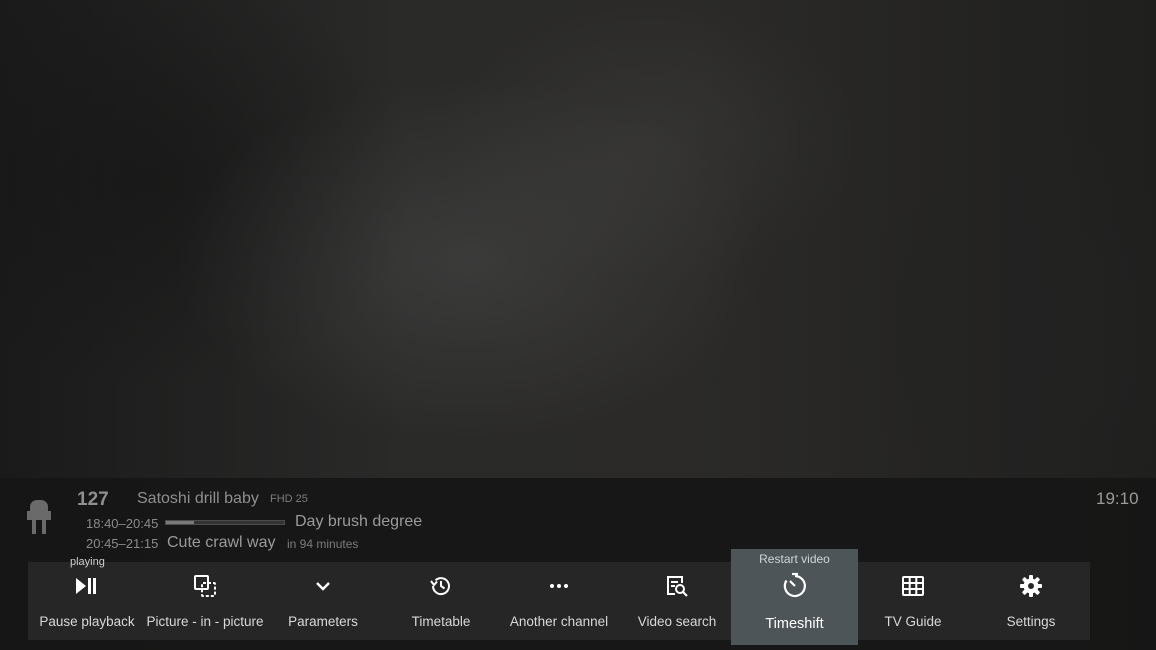  What do you see at coordinates (677, 601) in the screenshot?
I see `video-search-button: Video search` at bounding box center [677, 601].